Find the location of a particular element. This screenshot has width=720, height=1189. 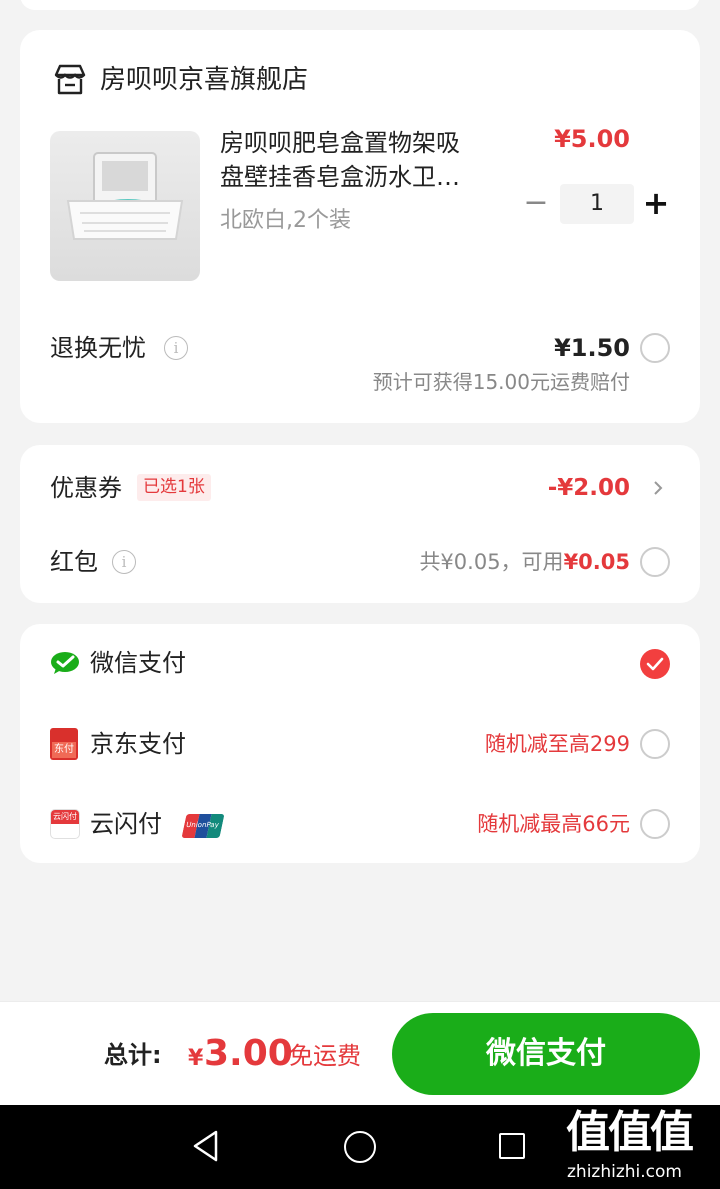

payment-promo: 随机减最高66元 is located at coordinates (553, 824).